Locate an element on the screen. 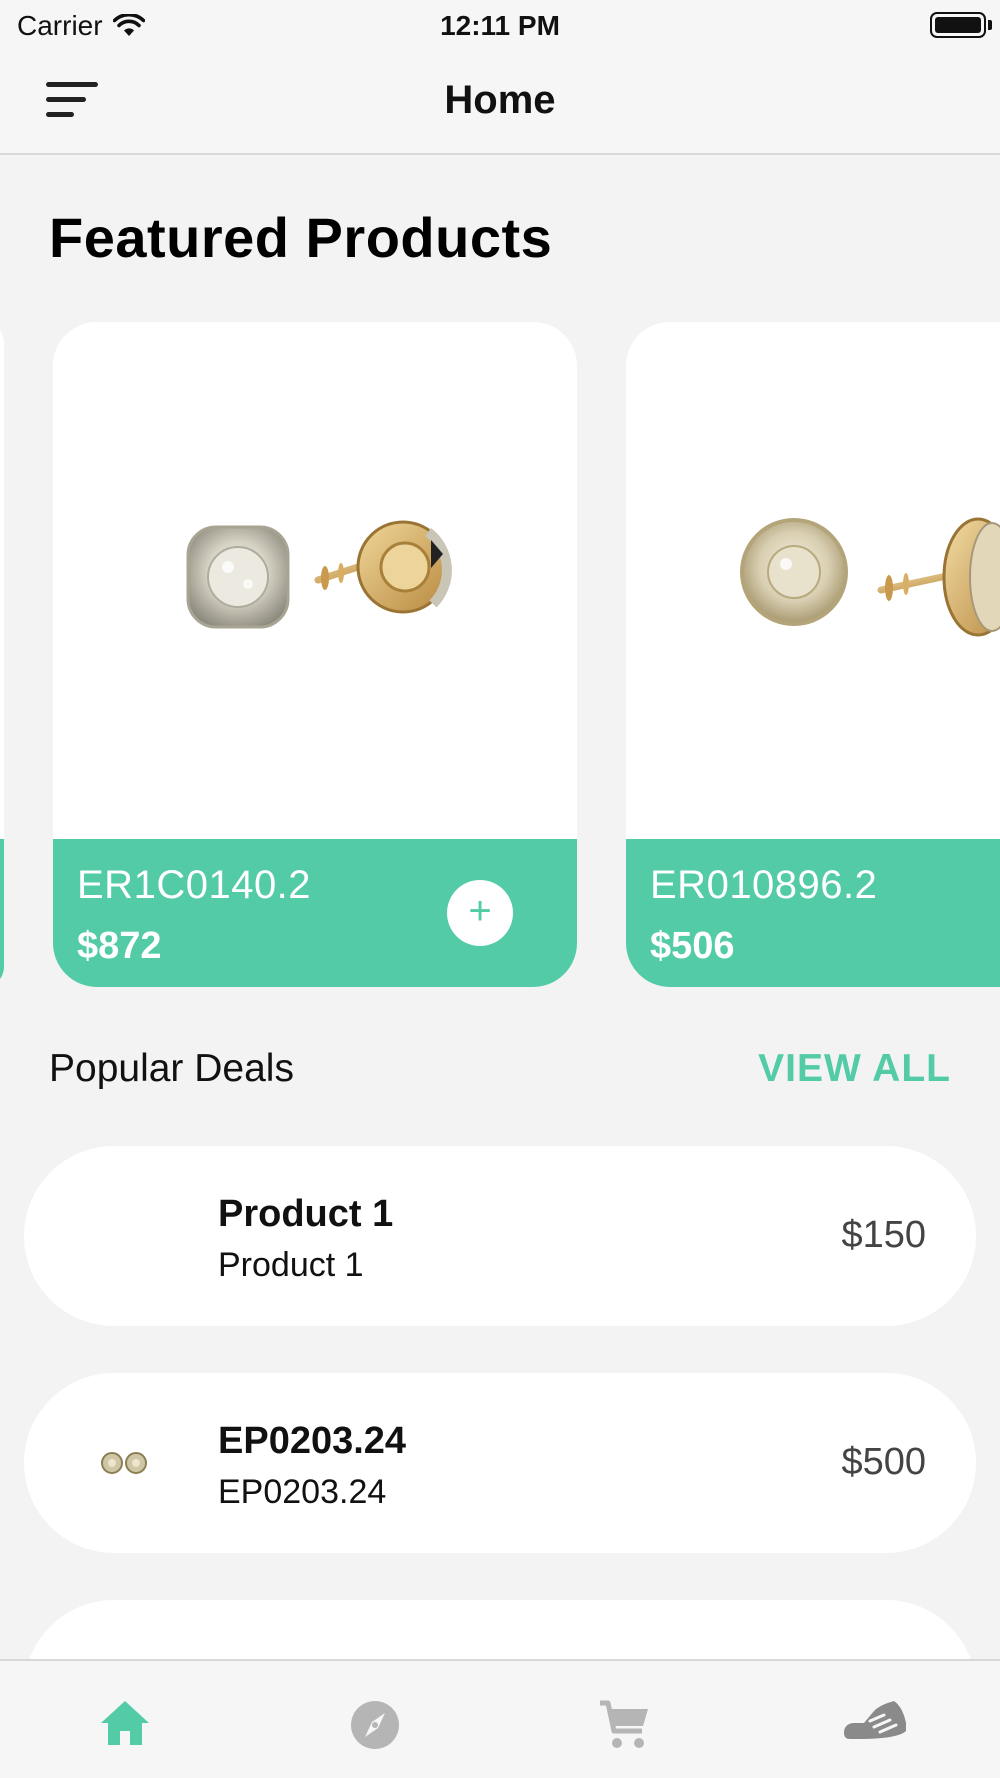 The image size is (1000, 1778). cushion-stud-earrings-image is located at coordinates (319, 574).